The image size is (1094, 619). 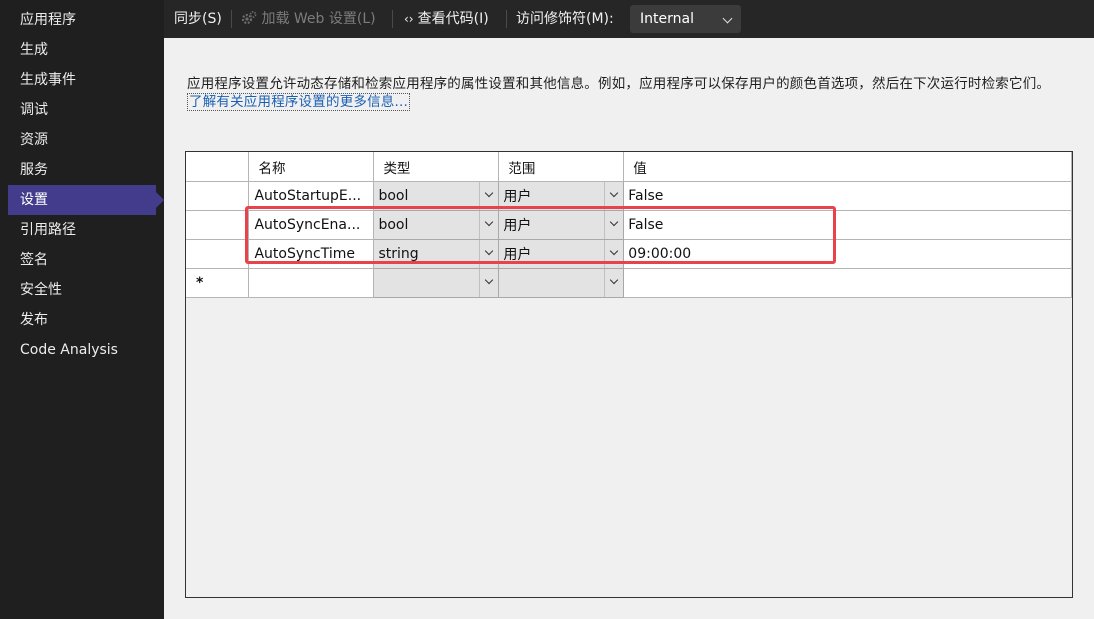 I want to click on load-web-settings-button: 加载 Web 设置(L), so click(x=308, y=19).